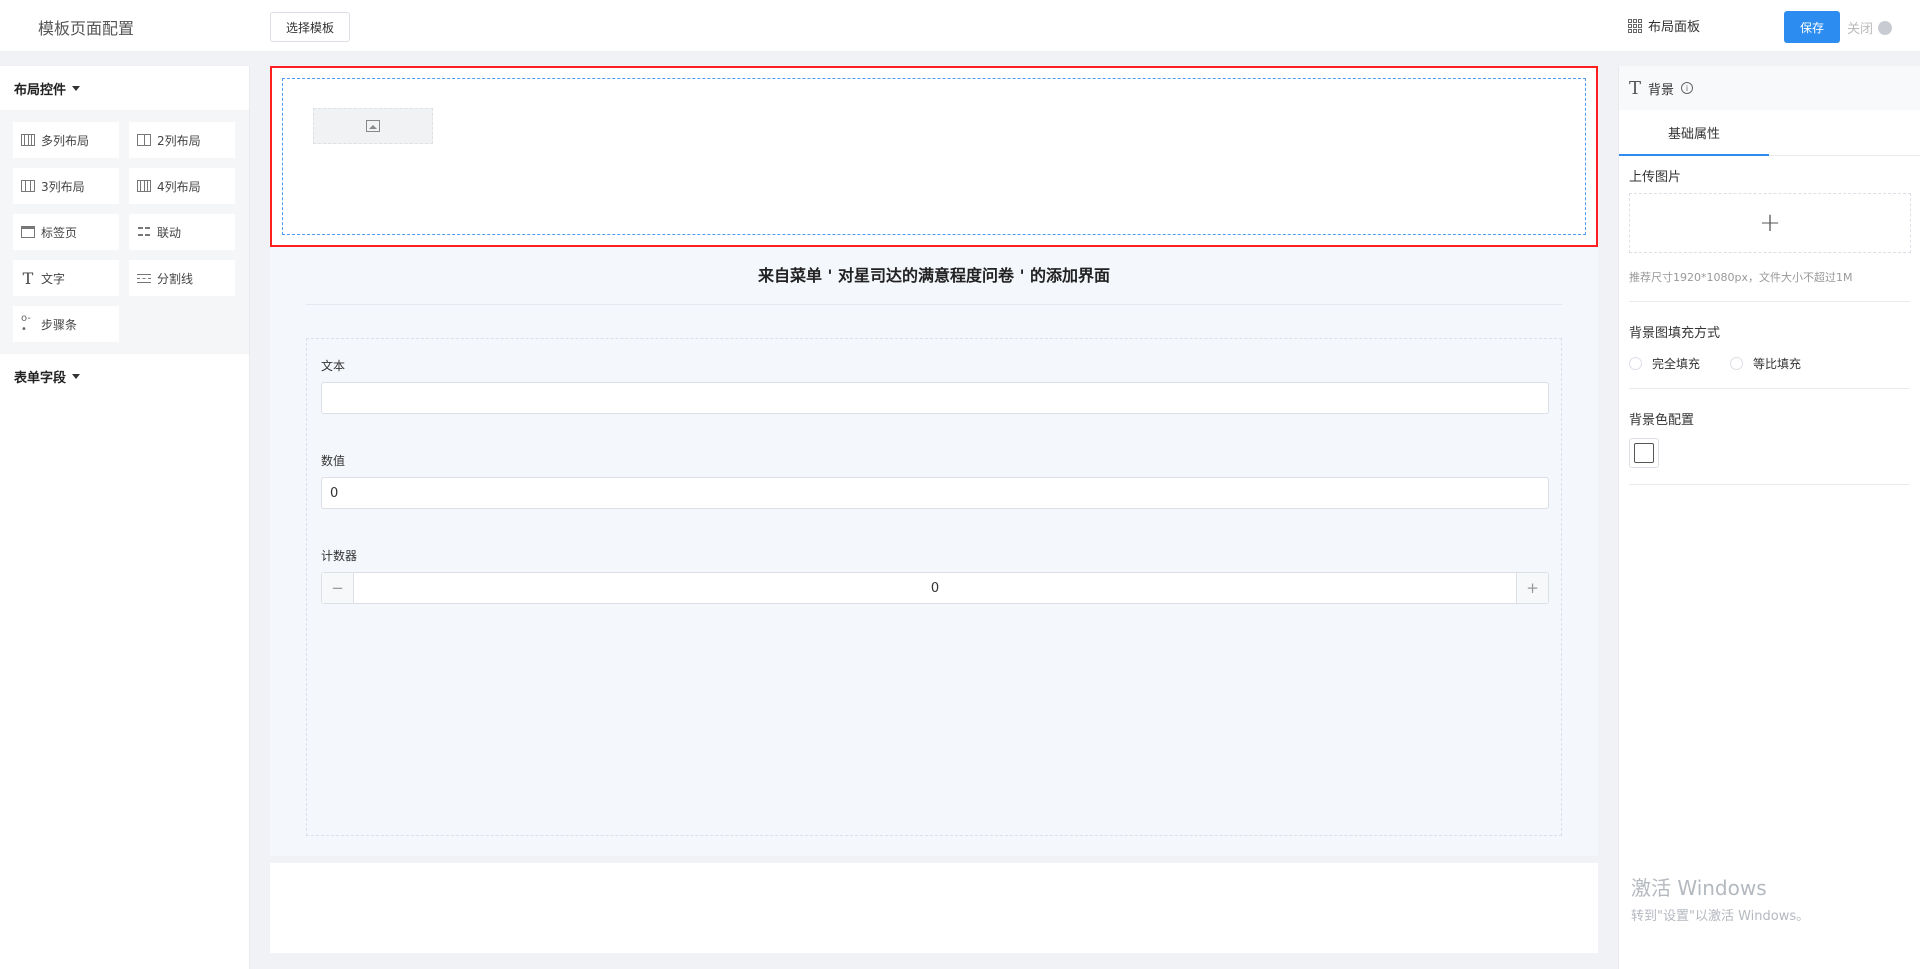 The width and height of the screenshot is (1920, 969). I want to click on property-panel-header: T 背景 i, so click(1769, 88).